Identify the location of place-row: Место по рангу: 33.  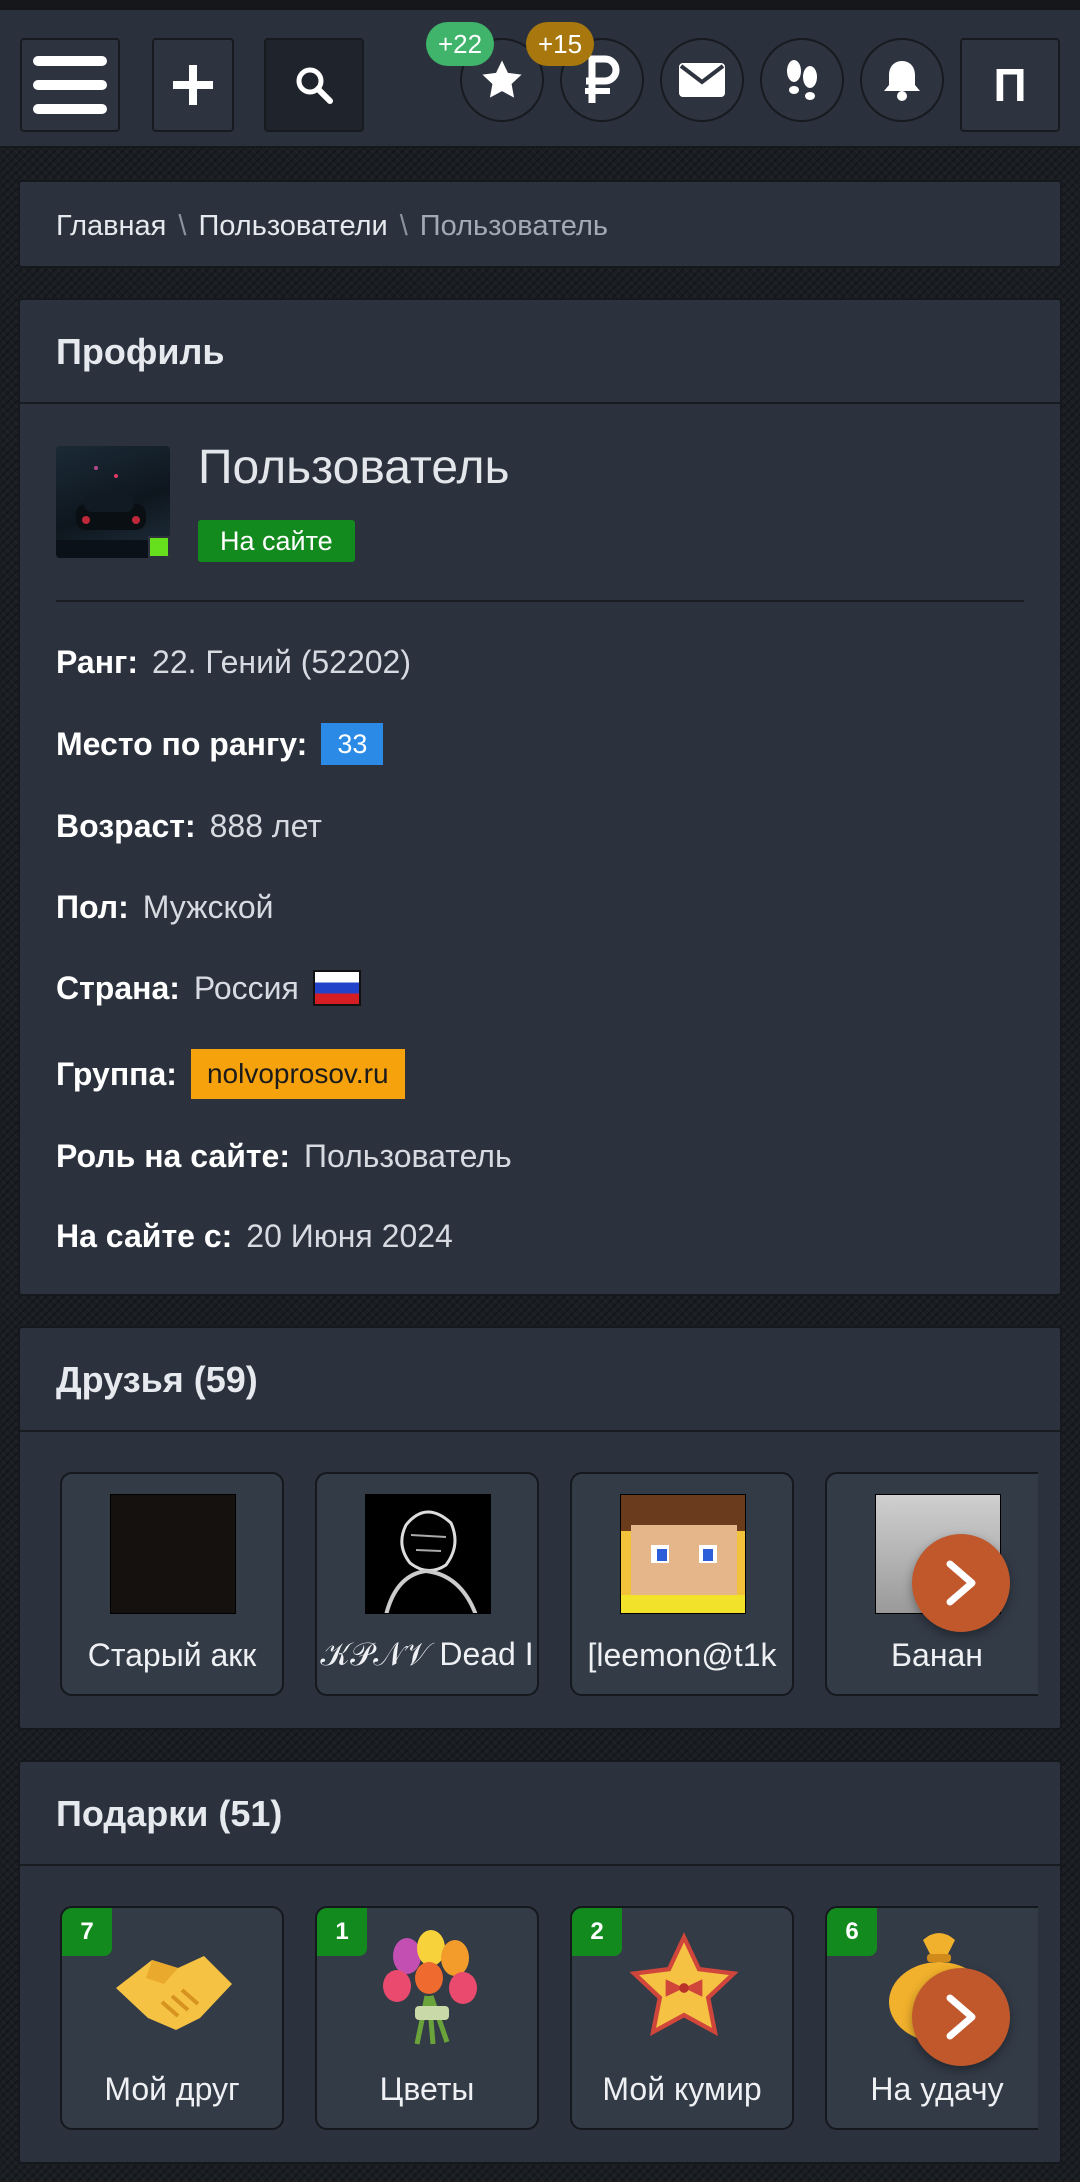
(220, 744).